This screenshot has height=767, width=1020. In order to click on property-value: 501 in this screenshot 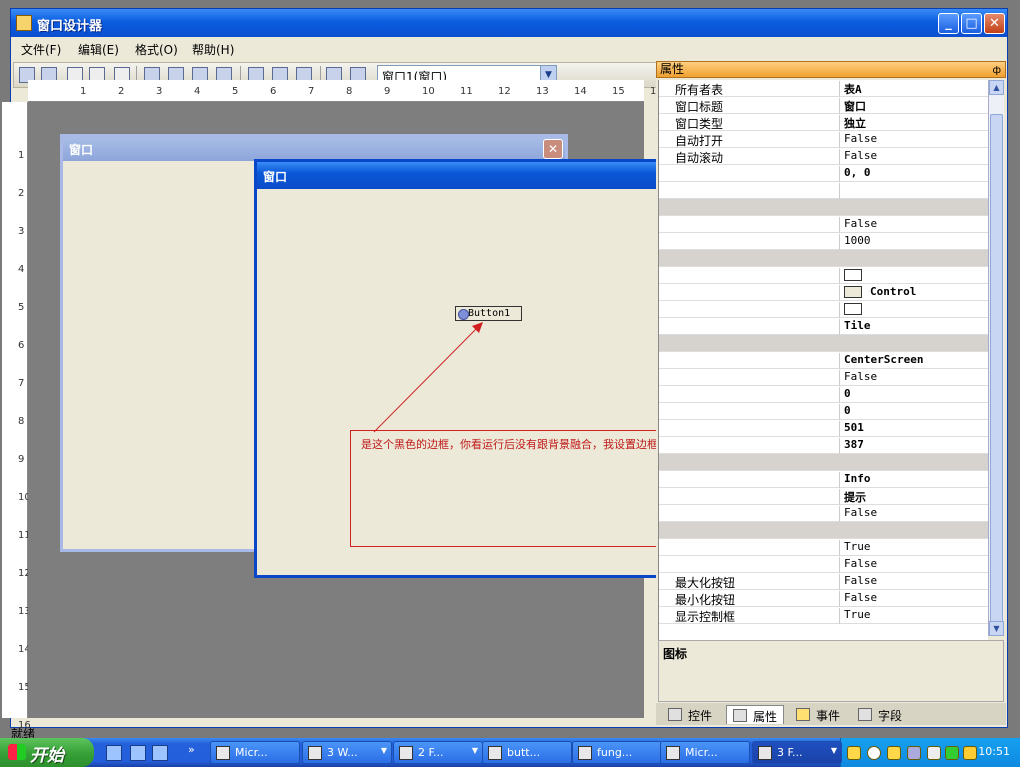, I will do `click(913, 429)`.